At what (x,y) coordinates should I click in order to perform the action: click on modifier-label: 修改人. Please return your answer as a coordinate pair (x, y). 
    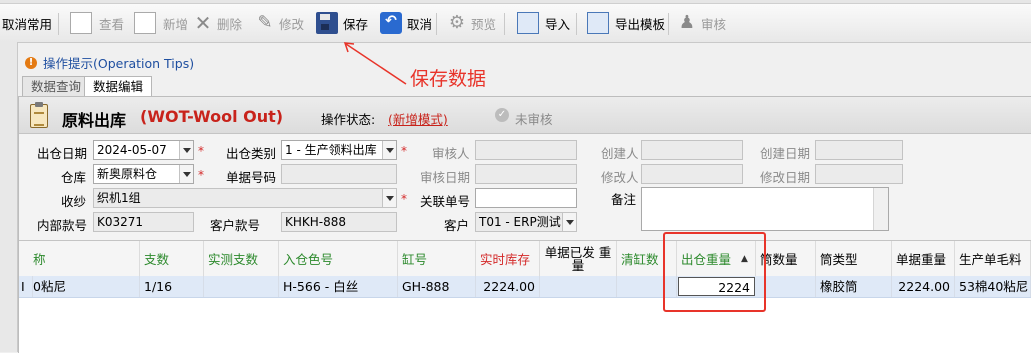
    Looking at the image, I should click on (620, 177).